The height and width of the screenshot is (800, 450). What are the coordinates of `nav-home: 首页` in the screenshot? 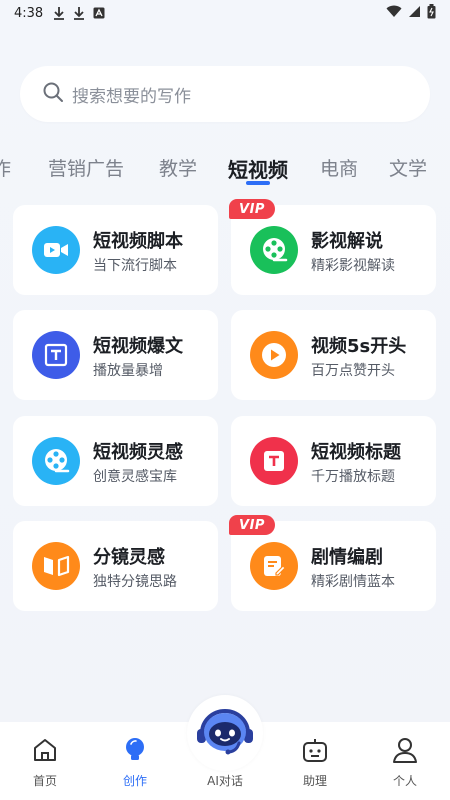 It's located at (45, 761).